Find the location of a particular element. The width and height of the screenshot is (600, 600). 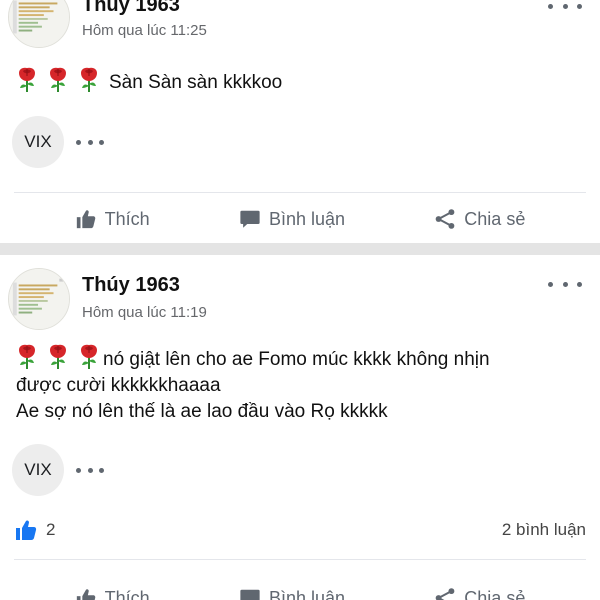

reactions-row: 2 2 bình luận is located at coordinates (300, 530).